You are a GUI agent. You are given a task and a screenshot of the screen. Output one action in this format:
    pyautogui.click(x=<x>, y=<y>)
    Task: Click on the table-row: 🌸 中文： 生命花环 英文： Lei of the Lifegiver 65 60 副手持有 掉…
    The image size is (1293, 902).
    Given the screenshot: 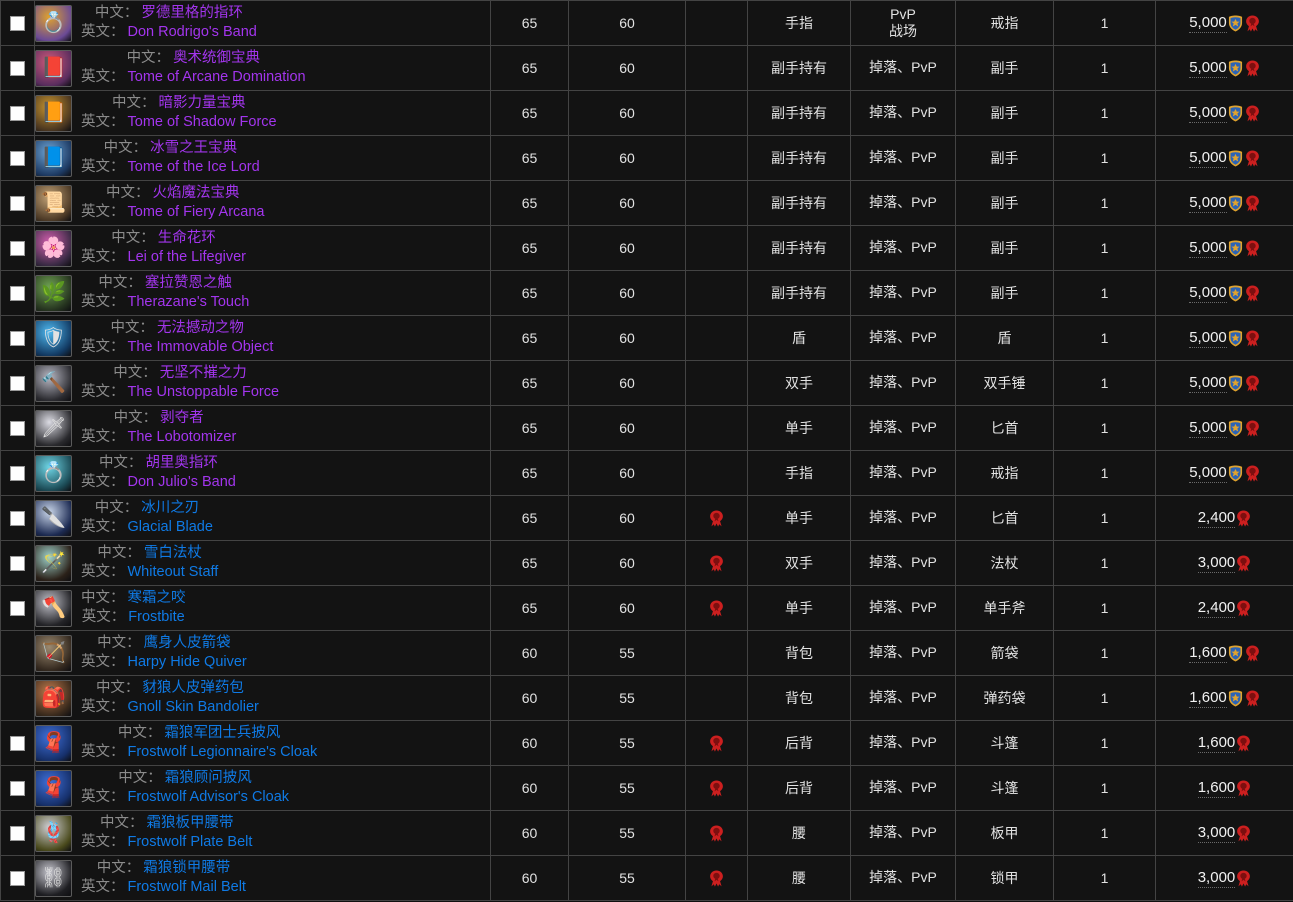 What is the action you would take?
    pyautogui.click(x=646, y=248)
    